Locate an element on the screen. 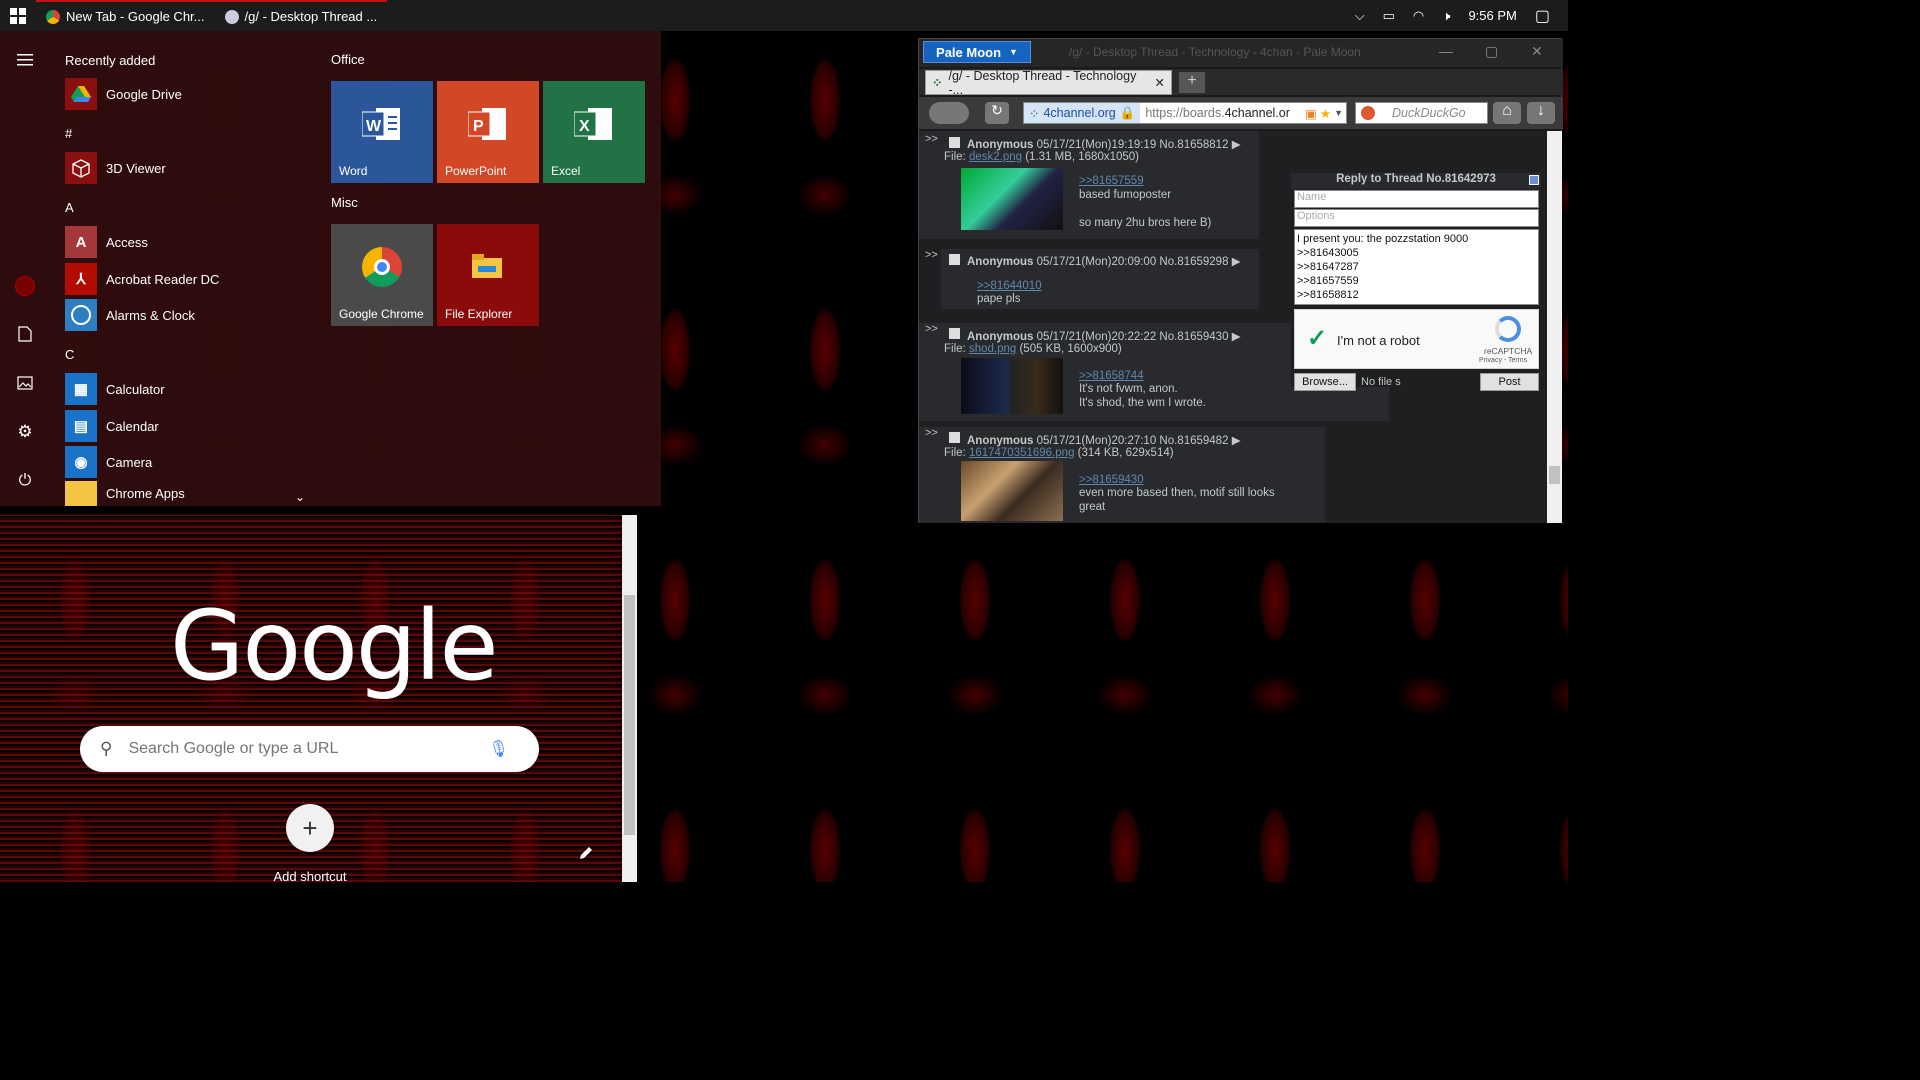 This screenshot has height=1080, width=1920. quote-link: >>81658744 is located at coordinates (1111, 376).